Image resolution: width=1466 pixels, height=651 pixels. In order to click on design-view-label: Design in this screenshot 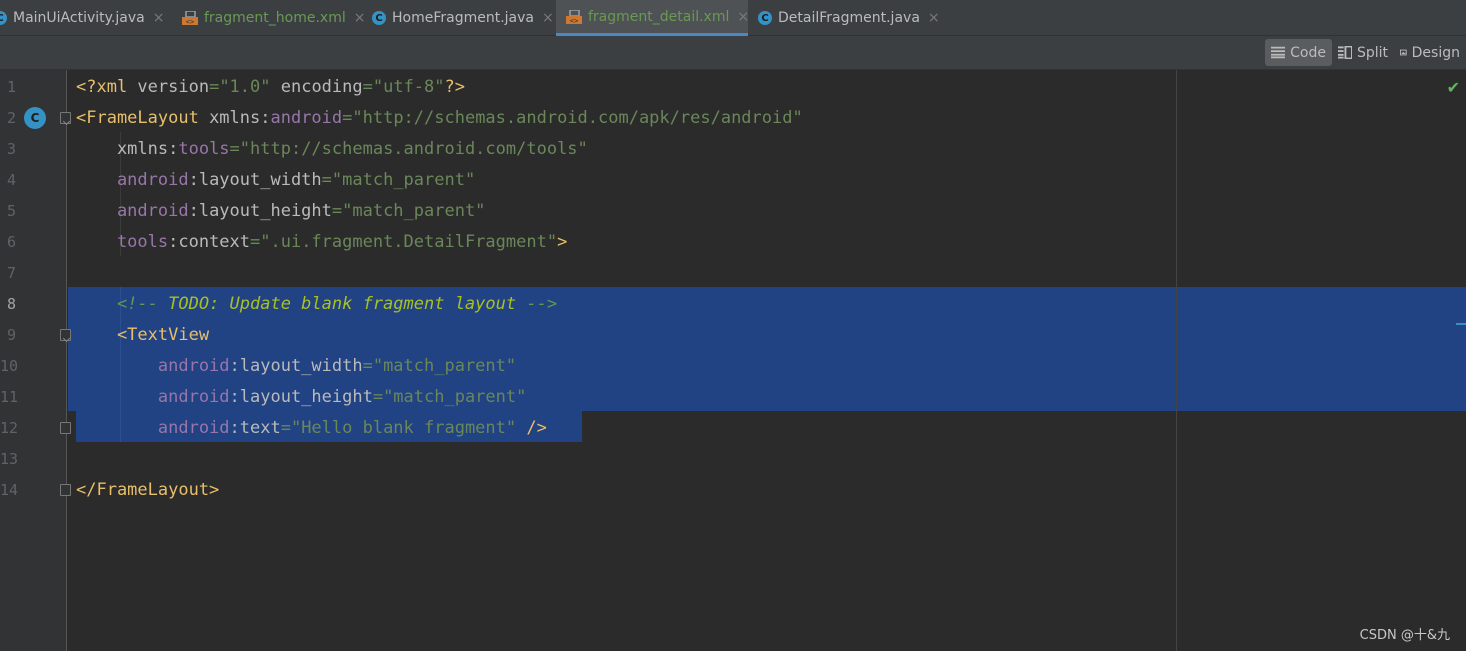, I will do `click(1435, 52)`.